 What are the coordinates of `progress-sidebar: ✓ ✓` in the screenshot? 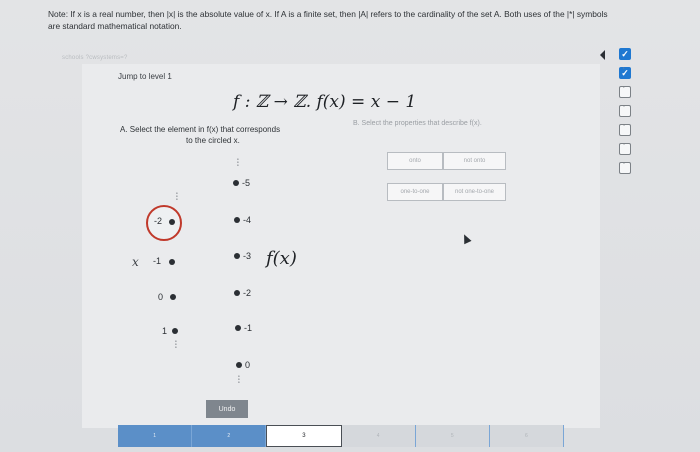 It's located at (626, 134).